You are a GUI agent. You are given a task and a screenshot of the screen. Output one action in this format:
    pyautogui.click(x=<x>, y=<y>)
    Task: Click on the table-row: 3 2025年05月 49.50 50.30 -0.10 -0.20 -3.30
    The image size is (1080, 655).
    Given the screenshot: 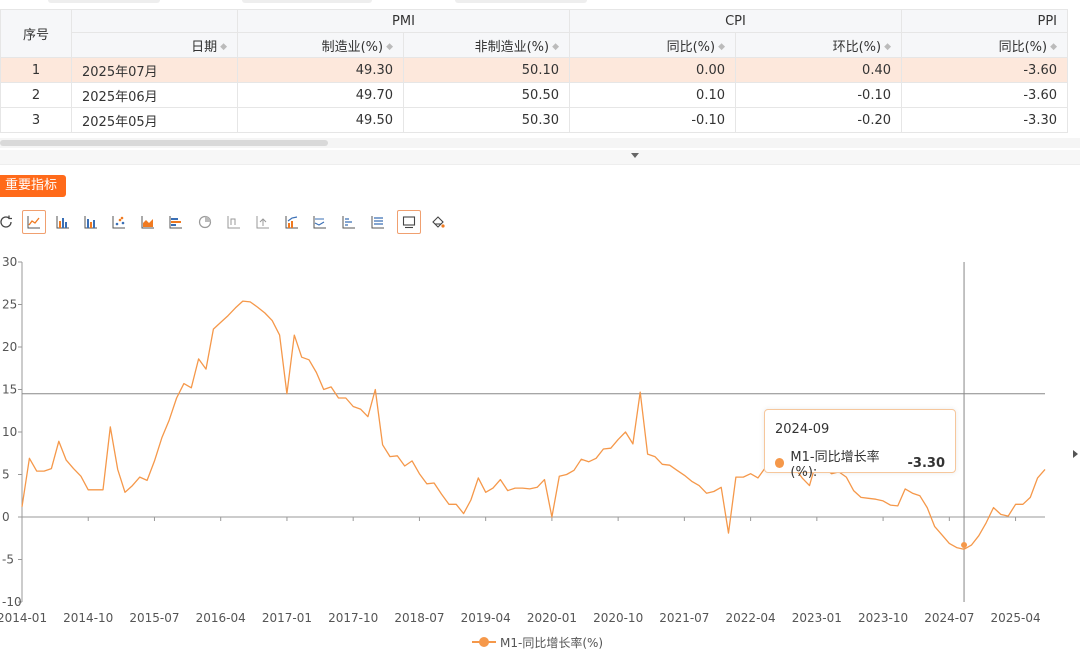 What is the action you would take?
    pyautogui.click(x=534, y=120)
    